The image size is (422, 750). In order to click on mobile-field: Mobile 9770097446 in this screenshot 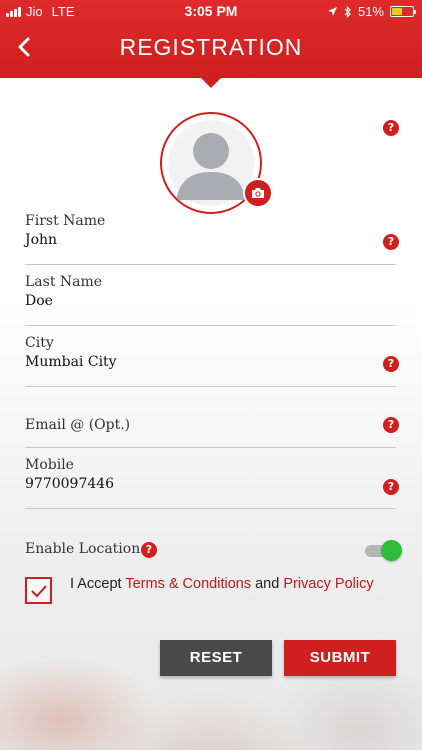, I will do `click(210, 483)`.